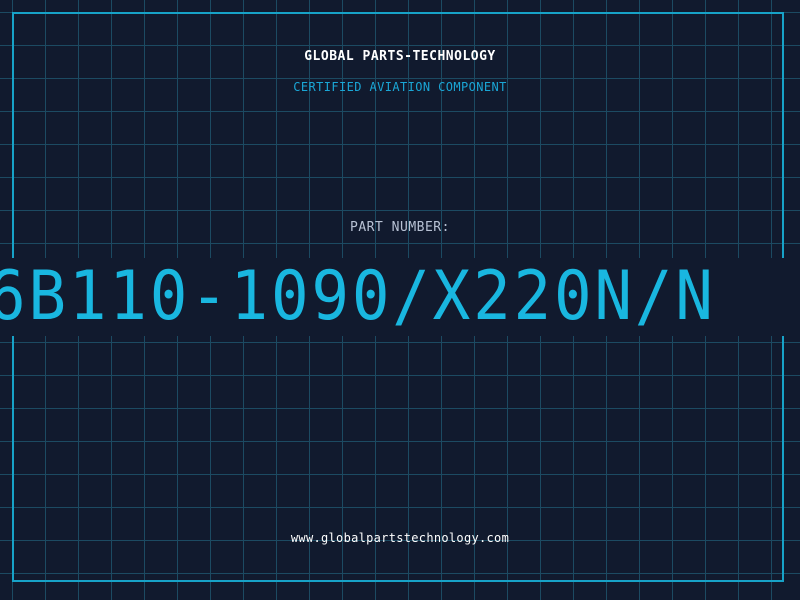 Image resolution: width=800 pixels, height=600 pixels. Describe the element at coordinates (358, 297) in the screenshot. I see `part-number-value: 6B110-1090/X220N/N` at that location.